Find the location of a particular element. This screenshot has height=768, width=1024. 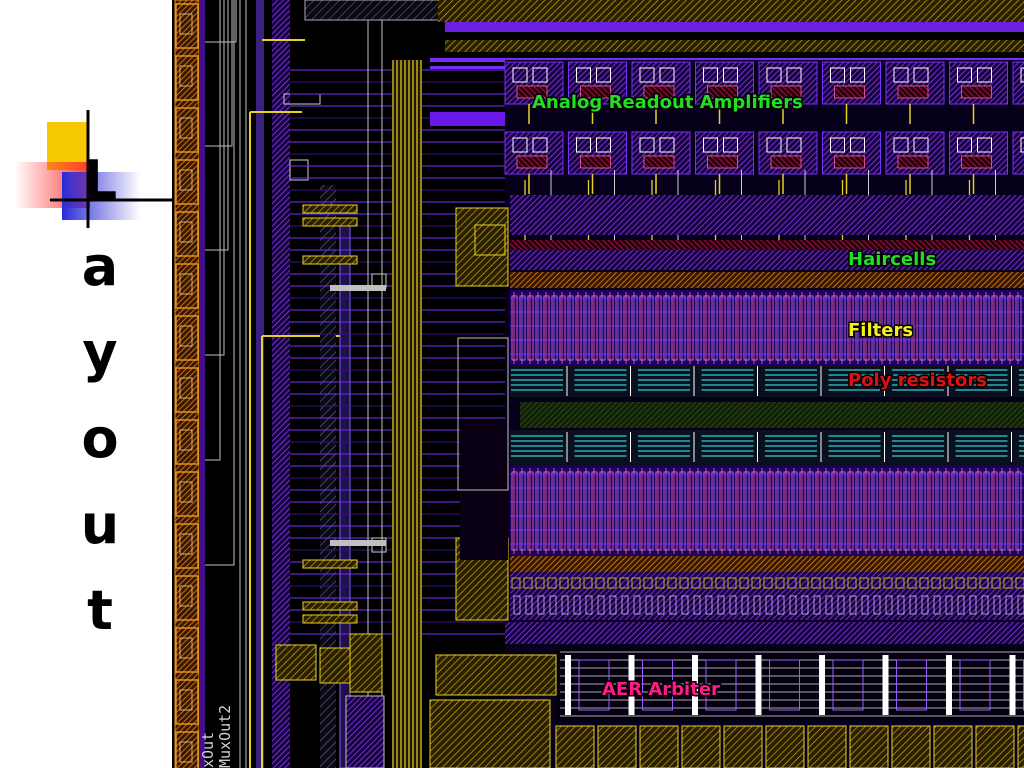

title-letter: o is located at coordinates (100, 438).